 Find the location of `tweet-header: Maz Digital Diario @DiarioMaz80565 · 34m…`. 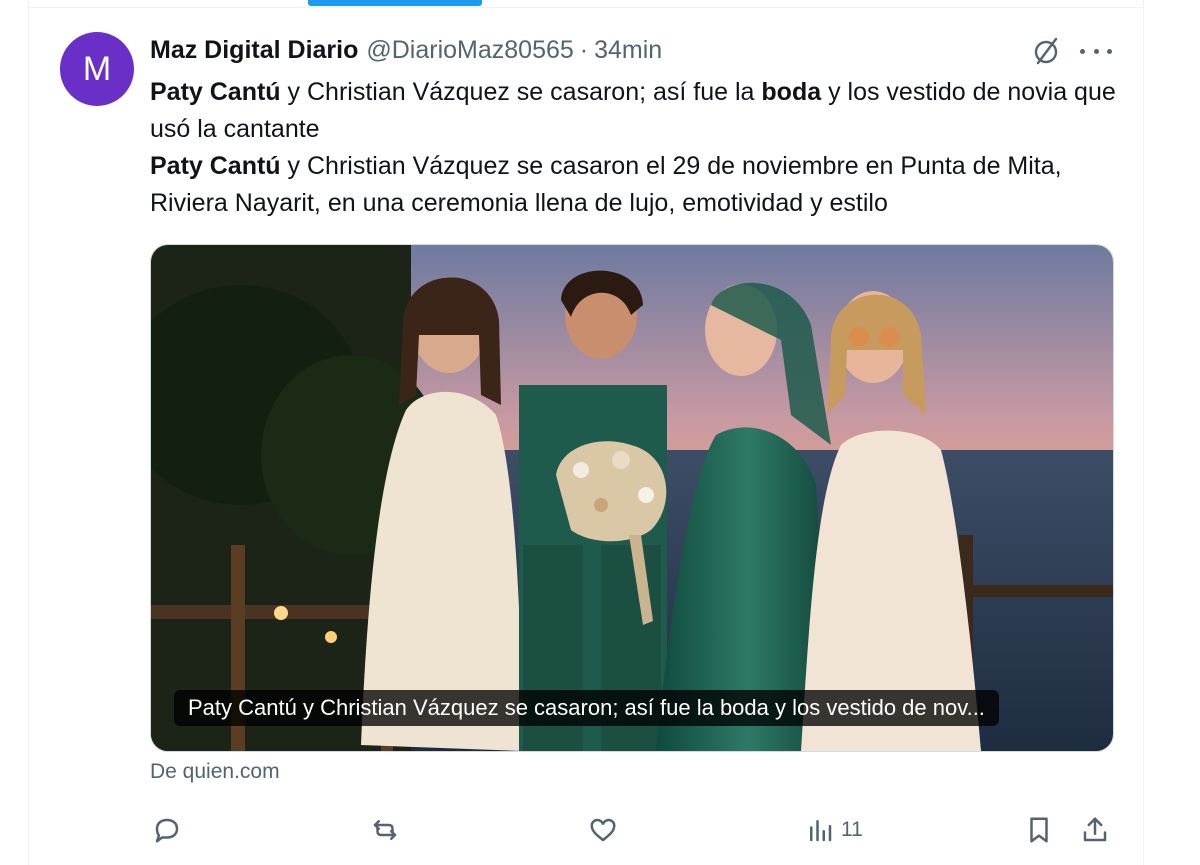

tweet-header: Maz Digital Diario @DiarioMaz80565 · 34m… is located at coordinates (406, 50).